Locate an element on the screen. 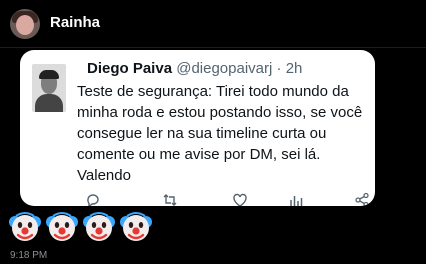 Image resolution: width=426 pixels, height=264 pixels. share-icon is located at coordinates (362, 199).